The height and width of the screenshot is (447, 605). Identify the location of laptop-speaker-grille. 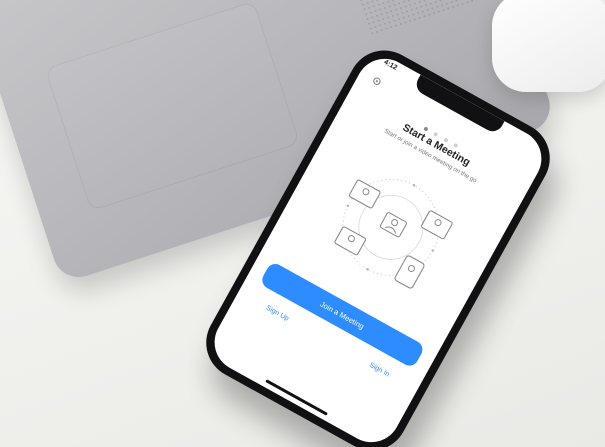
(404, 18).